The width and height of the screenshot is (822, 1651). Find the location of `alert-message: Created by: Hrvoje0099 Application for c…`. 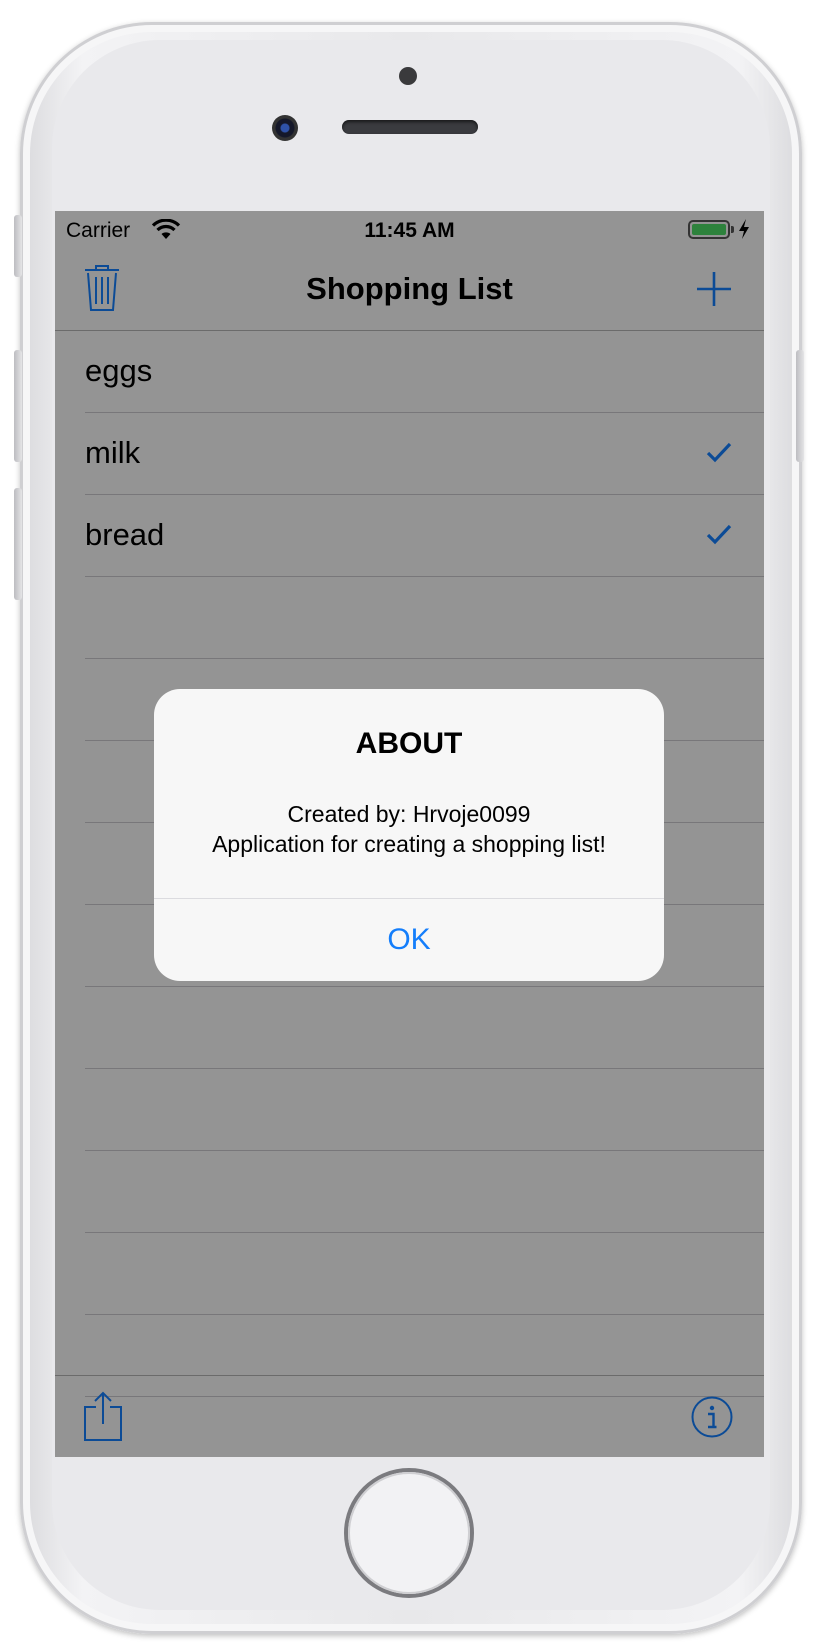

alert-message: Created by: Hrvoje0099 Application for c… is located at coordinates (409, 829).